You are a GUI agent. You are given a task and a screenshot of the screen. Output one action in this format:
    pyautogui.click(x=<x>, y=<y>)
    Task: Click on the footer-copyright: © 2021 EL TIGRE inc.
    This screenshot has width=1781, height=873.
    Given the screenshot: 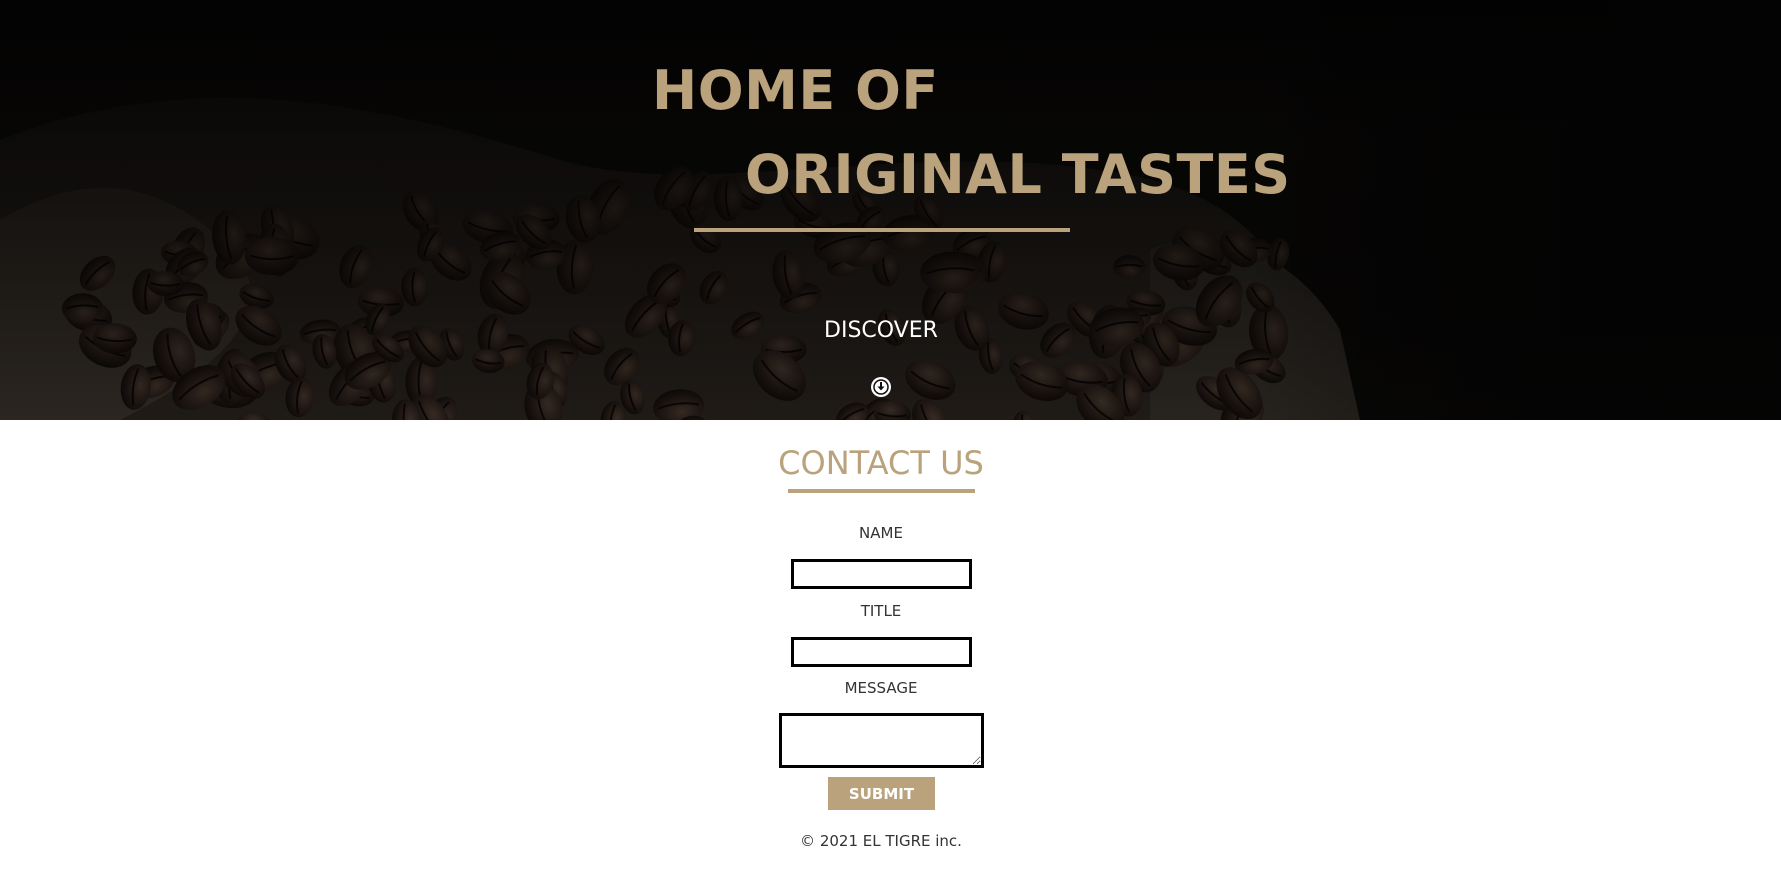 What is the action you would take?
    pyautogui.click(x=881, y=841)
    